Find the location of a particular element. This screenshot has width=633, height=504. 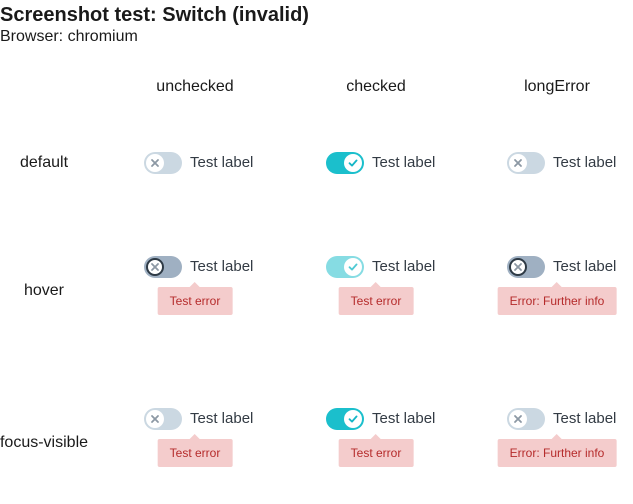

cell-focus-checked: Test label Test error is located at coordinates (380, 437).